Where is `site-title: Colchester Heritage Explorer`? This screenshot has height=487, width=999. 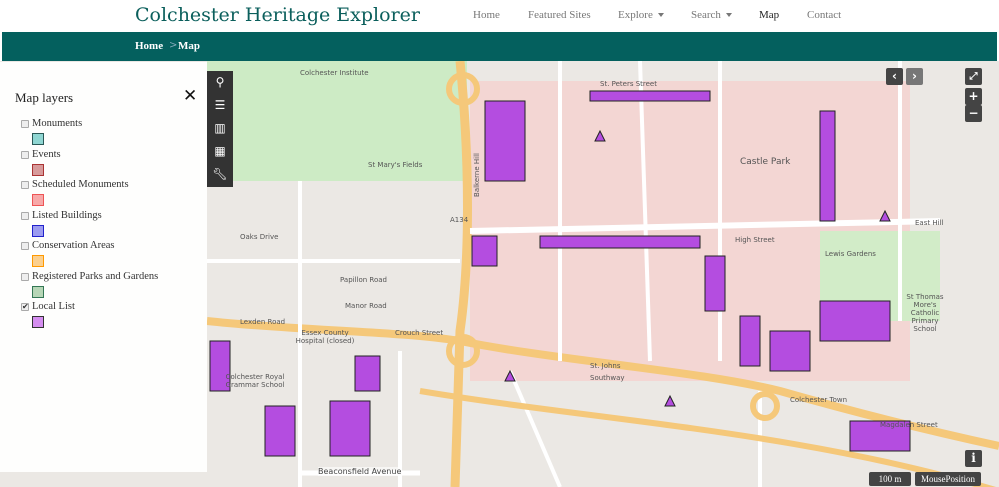
site-title: Colchester Heritage Explorer is located at coordinates (277, 15).